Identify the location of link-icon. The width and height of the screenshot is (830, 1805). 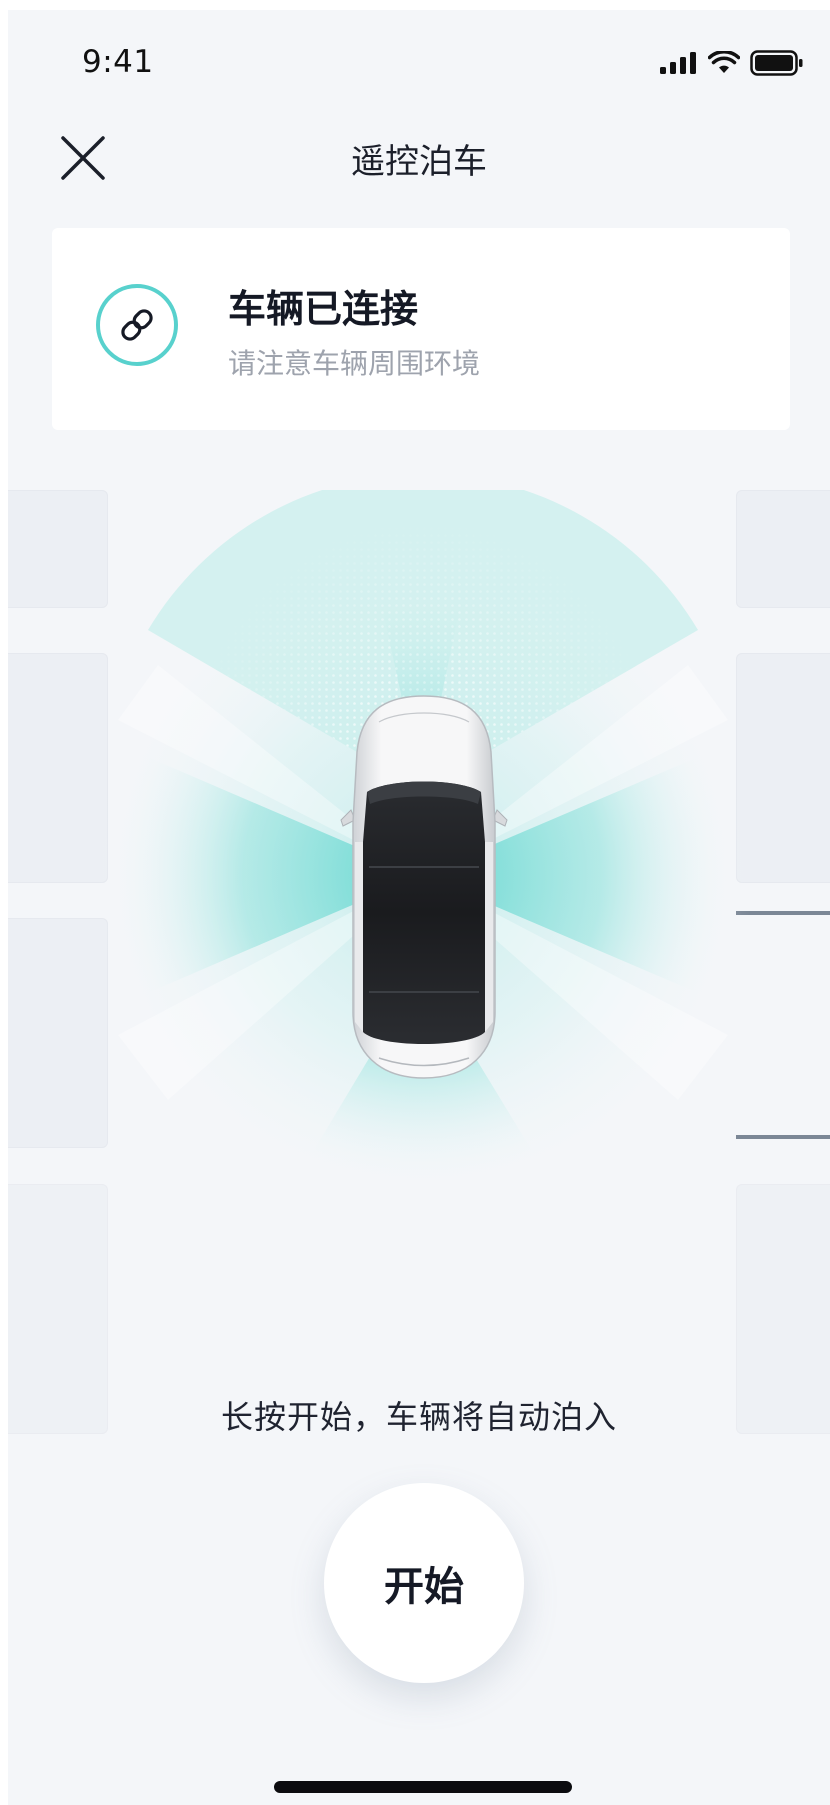
(137, 325).